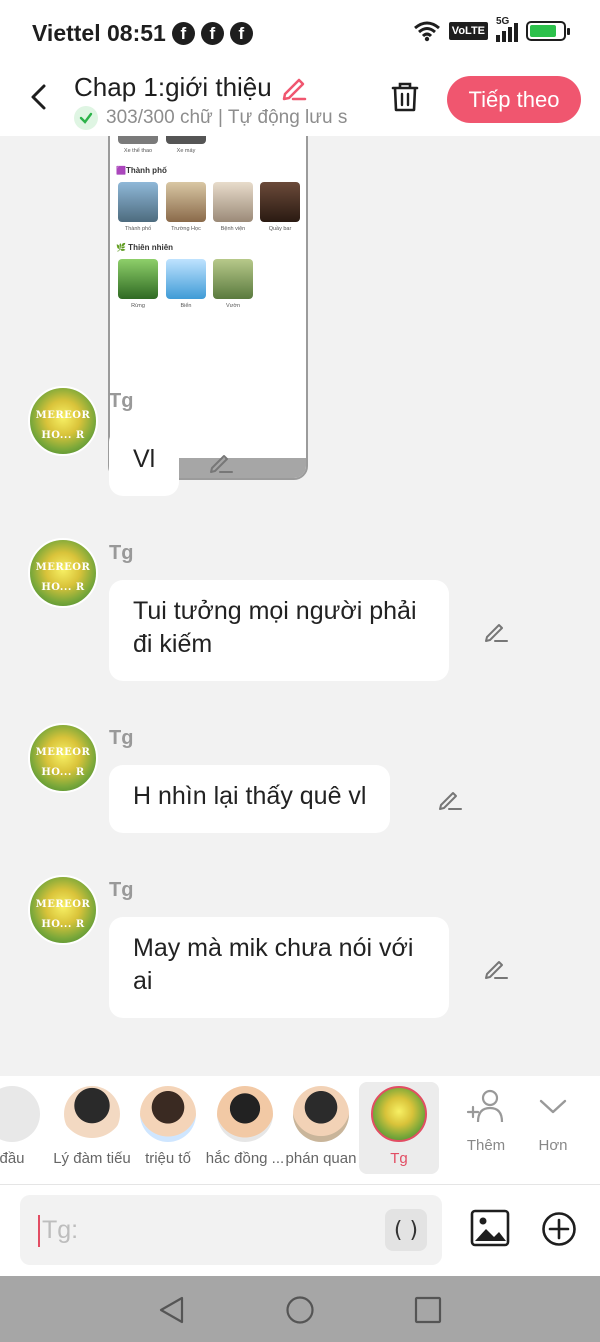 Image resolution: width=600 pixels, height=1342 pixels. Describe the element at coordinates (233, 306) in the screenshot. I see `thumb-caption: Vườn` at that location.